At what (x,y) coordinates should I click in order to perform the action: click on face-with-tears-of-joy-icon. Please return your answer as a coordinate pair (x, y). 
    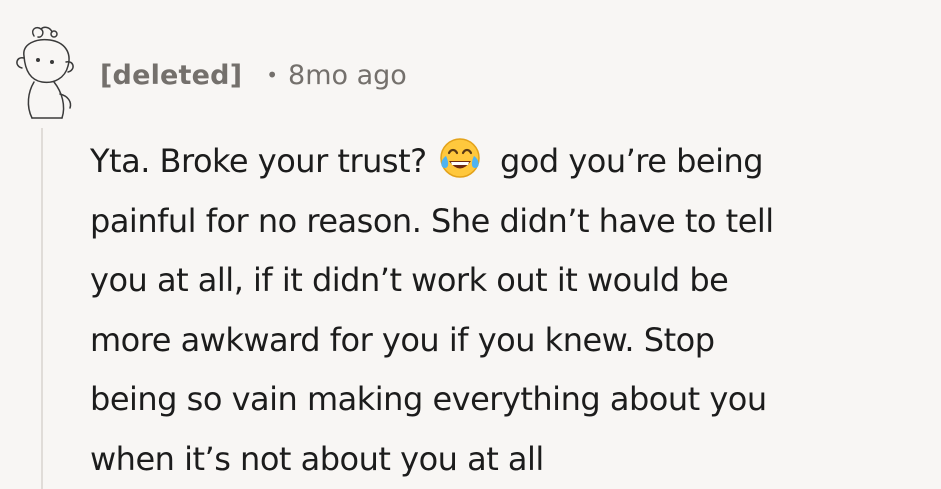
    Looking at the image, I should click on (460, 158).